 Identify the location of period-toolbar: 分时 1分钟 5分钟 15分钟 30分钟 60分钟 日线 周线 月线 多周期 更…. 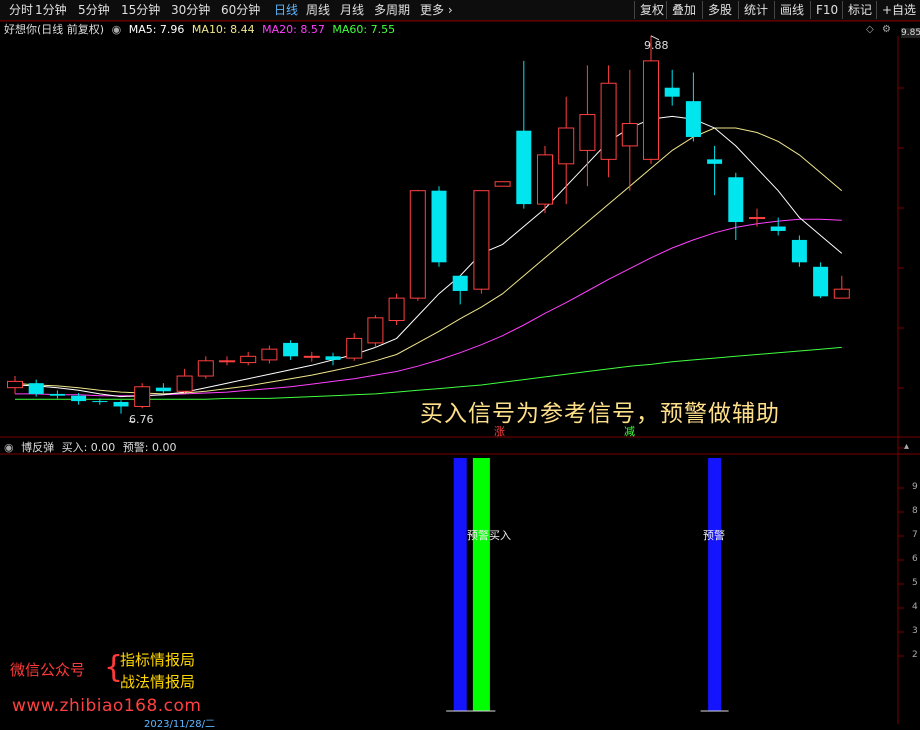
(460, 10).